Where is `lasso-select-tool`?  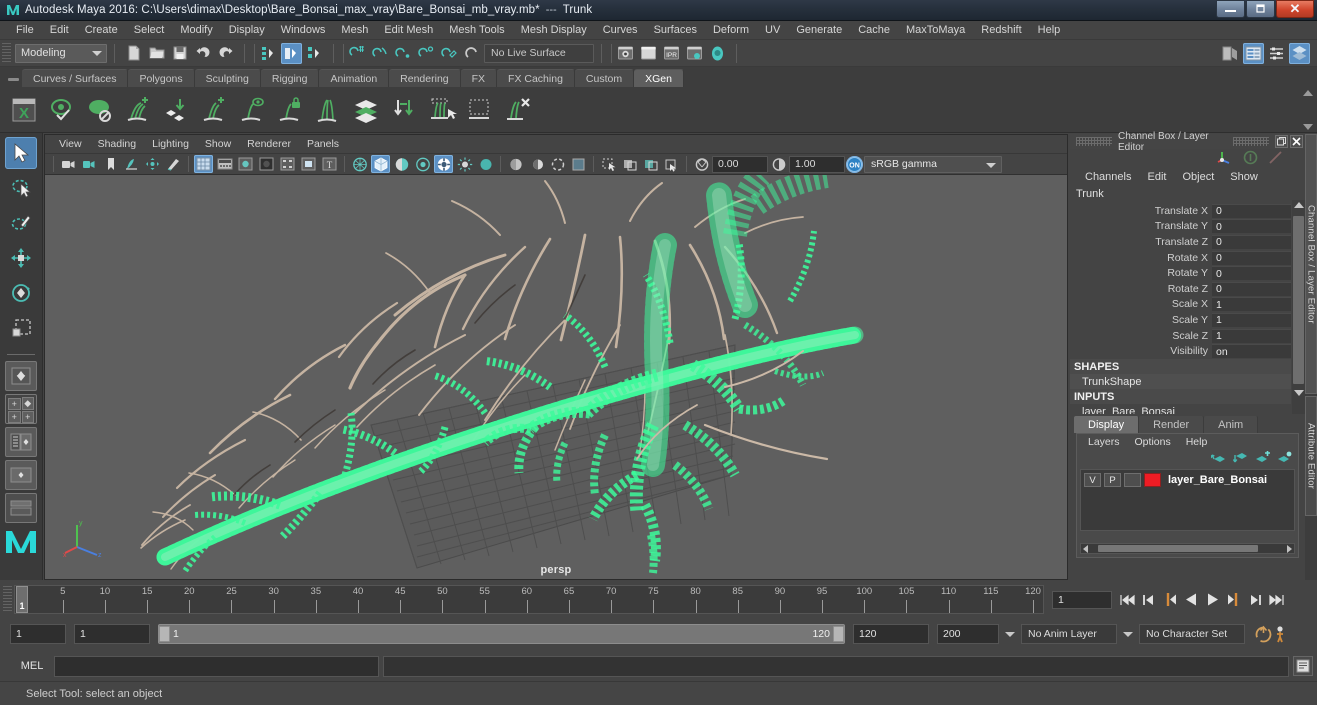 lasso-select-tool is located at coordinates (21, 188).